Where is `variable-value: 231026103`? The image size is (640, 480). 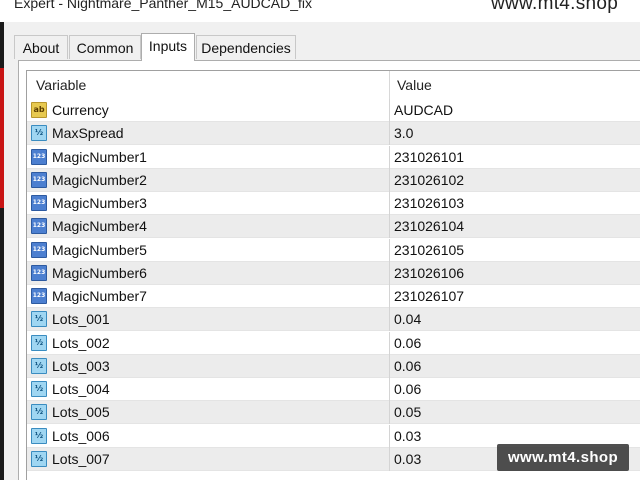 variable-value: 231026103 is located at coordinates (429, 203).